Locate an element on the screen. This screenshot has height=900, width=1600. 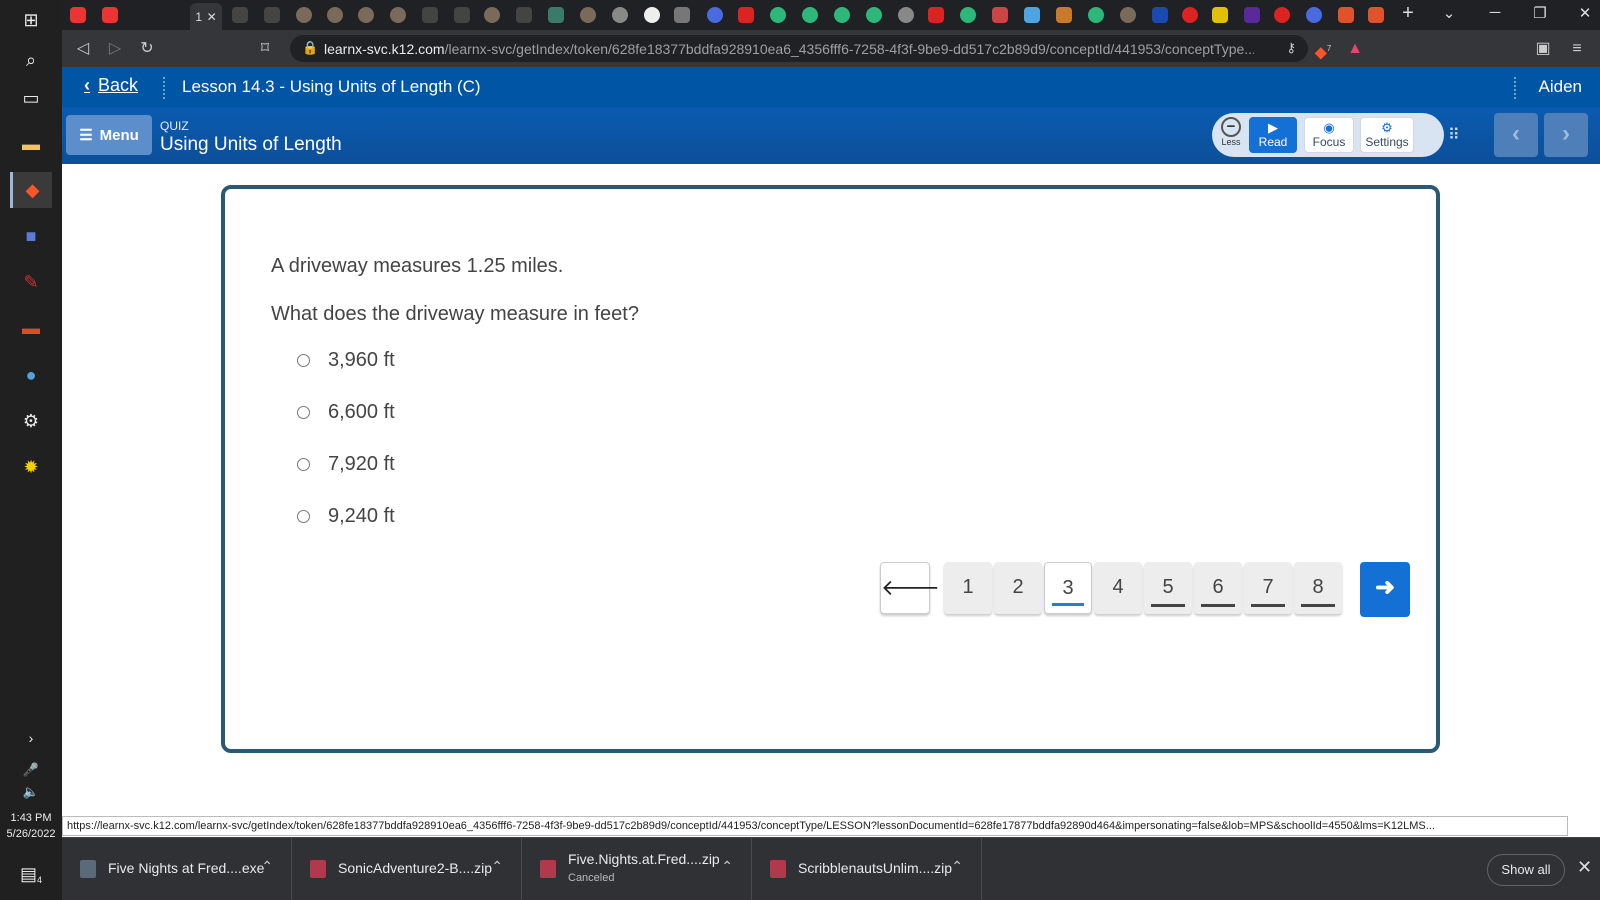
reload-icon: ↻ is located at coordinates (147, 49).